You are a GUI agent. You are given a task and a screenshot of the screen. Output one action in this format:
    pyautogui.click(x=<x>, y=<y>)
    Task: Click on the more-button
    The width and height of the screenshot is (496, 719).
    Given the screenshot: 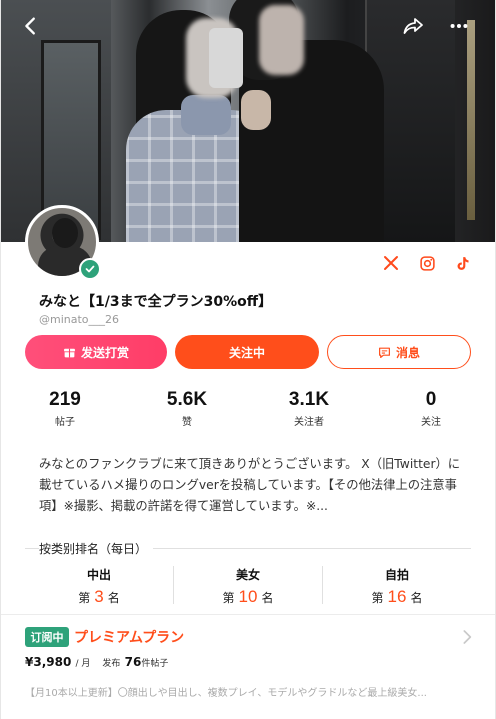 What is the action you would take?
    pyautogui.click(x=459, y=26)
    